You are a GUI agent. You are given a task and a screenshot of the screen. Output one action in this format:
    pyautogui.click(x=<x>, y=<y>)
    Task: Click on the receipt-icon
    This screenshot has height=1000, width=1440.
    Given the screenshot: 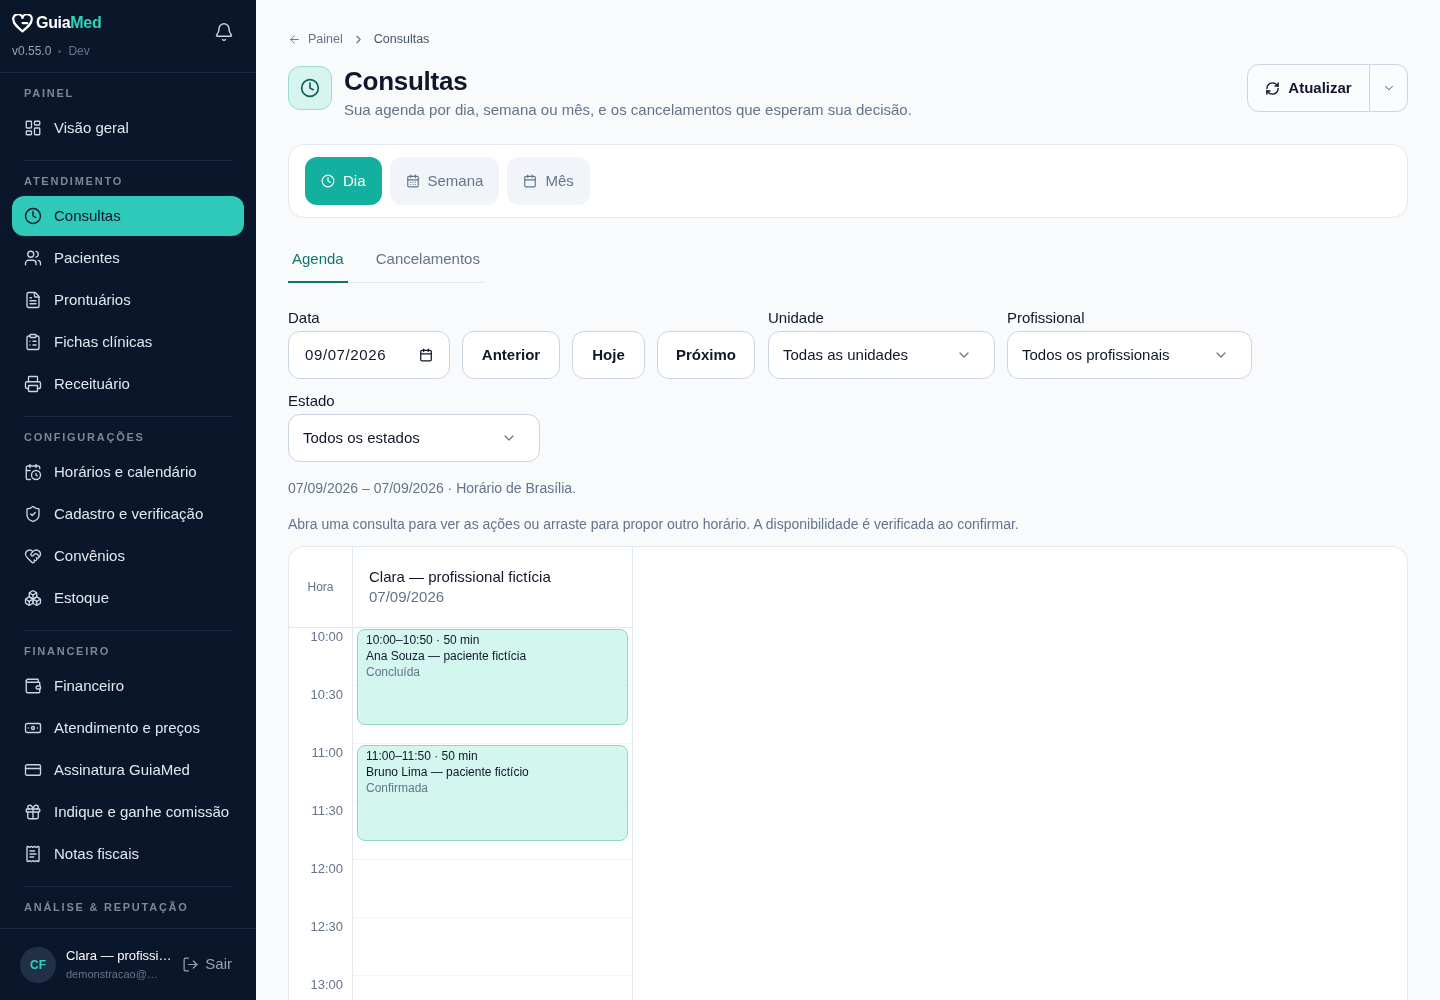 What is the action you would take?
    pyautogui.click(x=33, y=854)
    